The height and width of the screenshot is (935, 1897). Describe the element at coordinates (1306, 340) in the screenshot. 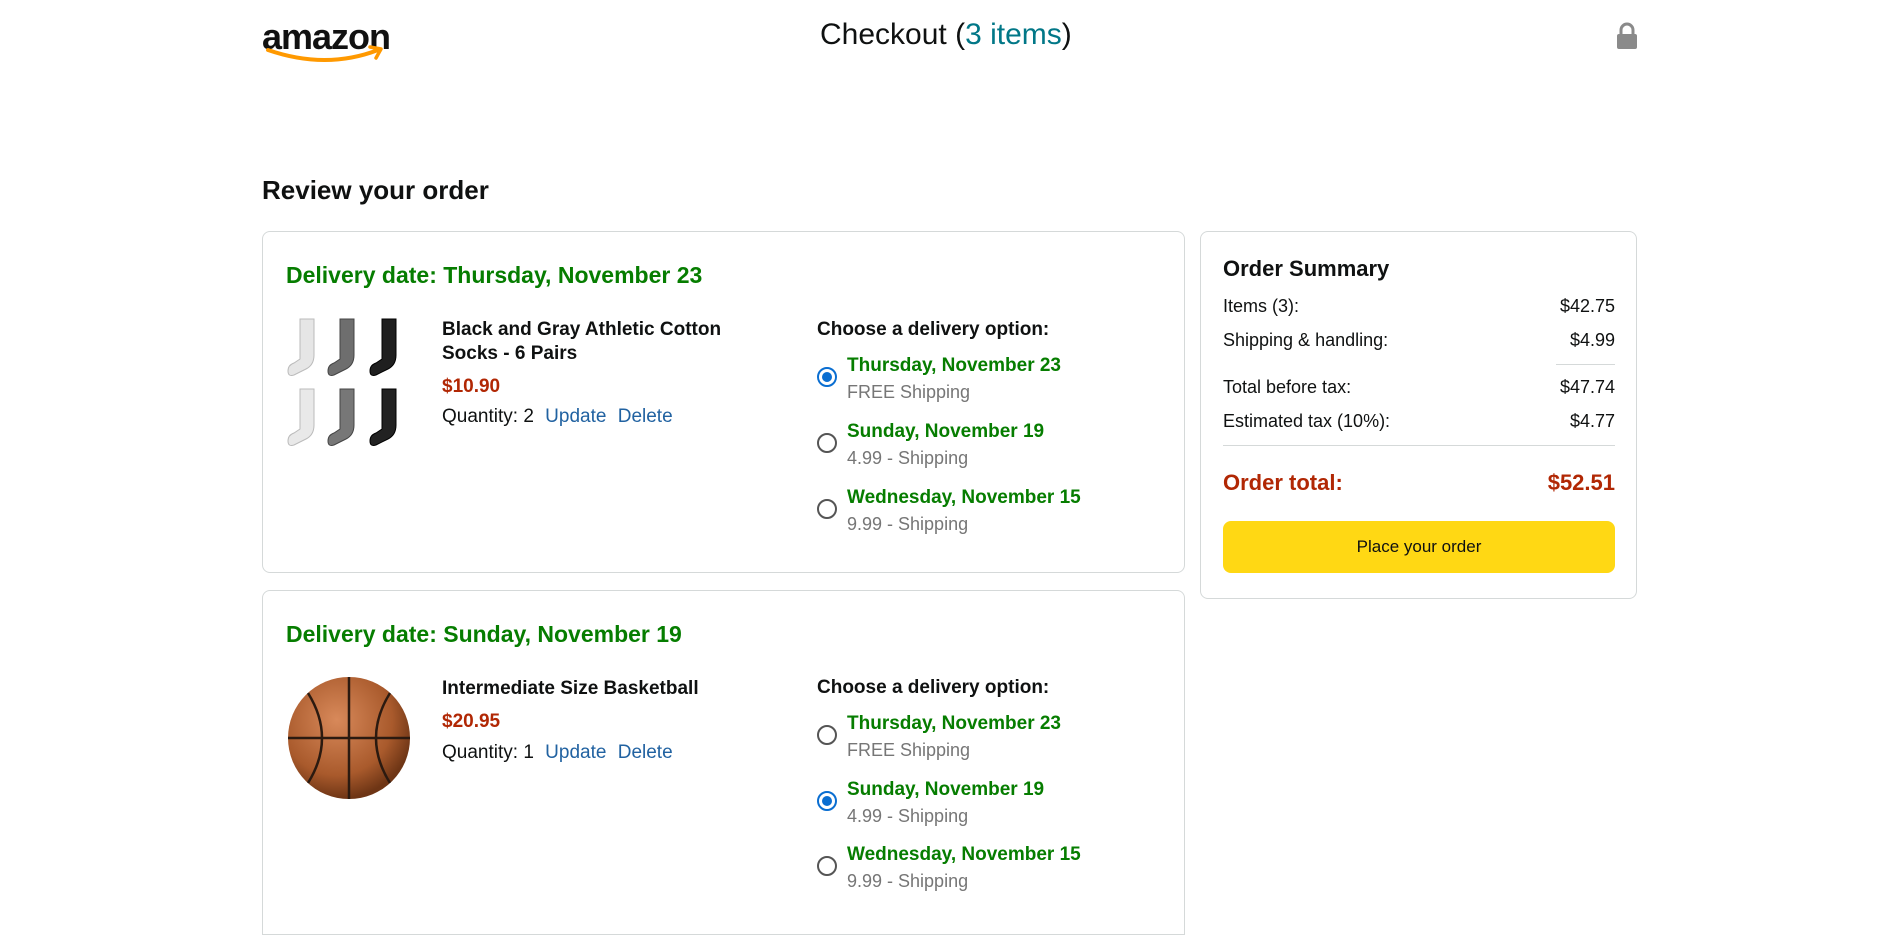

I see `shipping-label: Shipping & handling:` at that location.